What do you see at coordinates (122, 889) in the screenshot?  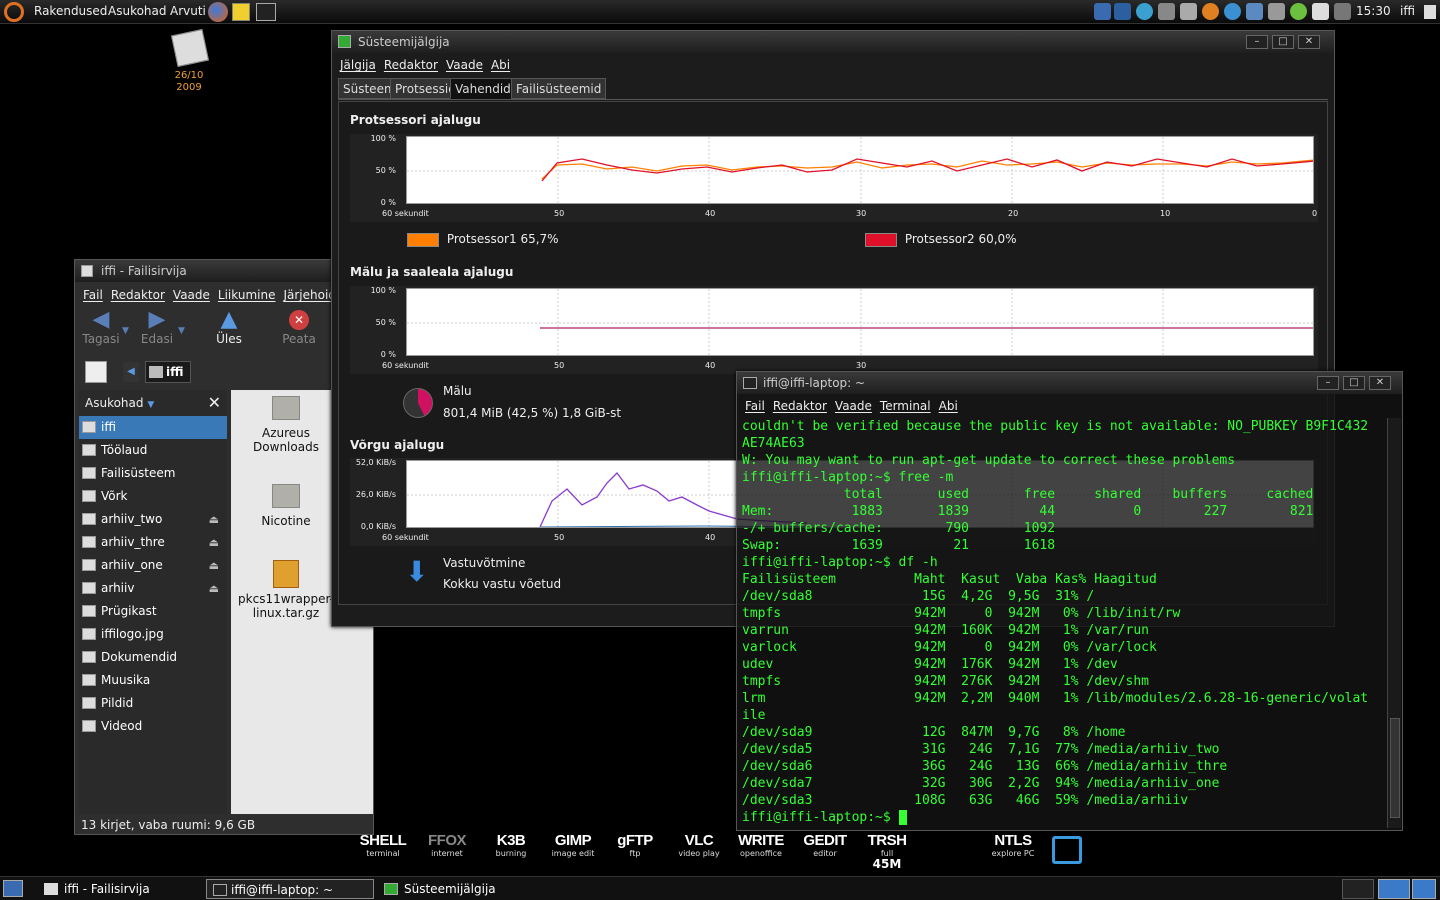 I see `task-filemanager: iffi - Failisirvija` at bounding box center [122, 889].